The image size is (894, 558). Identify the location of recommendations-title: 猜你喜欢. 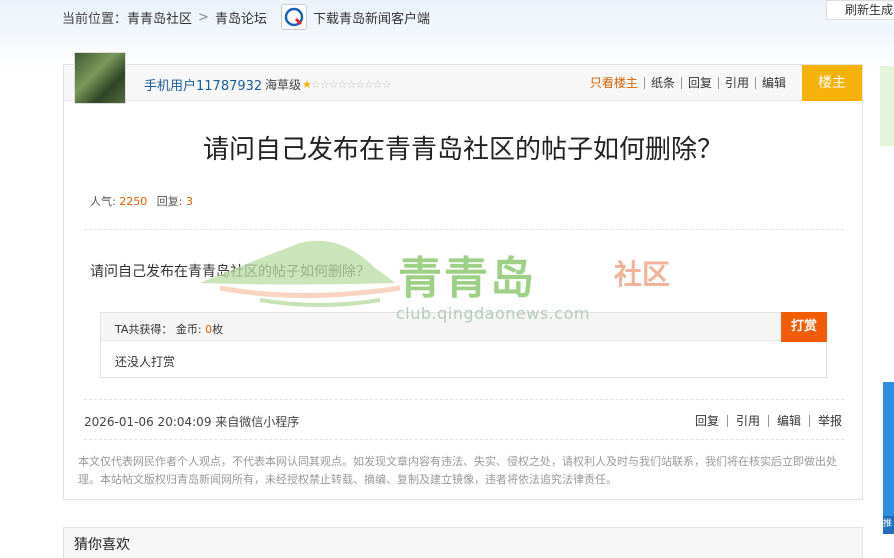
(102, 545).